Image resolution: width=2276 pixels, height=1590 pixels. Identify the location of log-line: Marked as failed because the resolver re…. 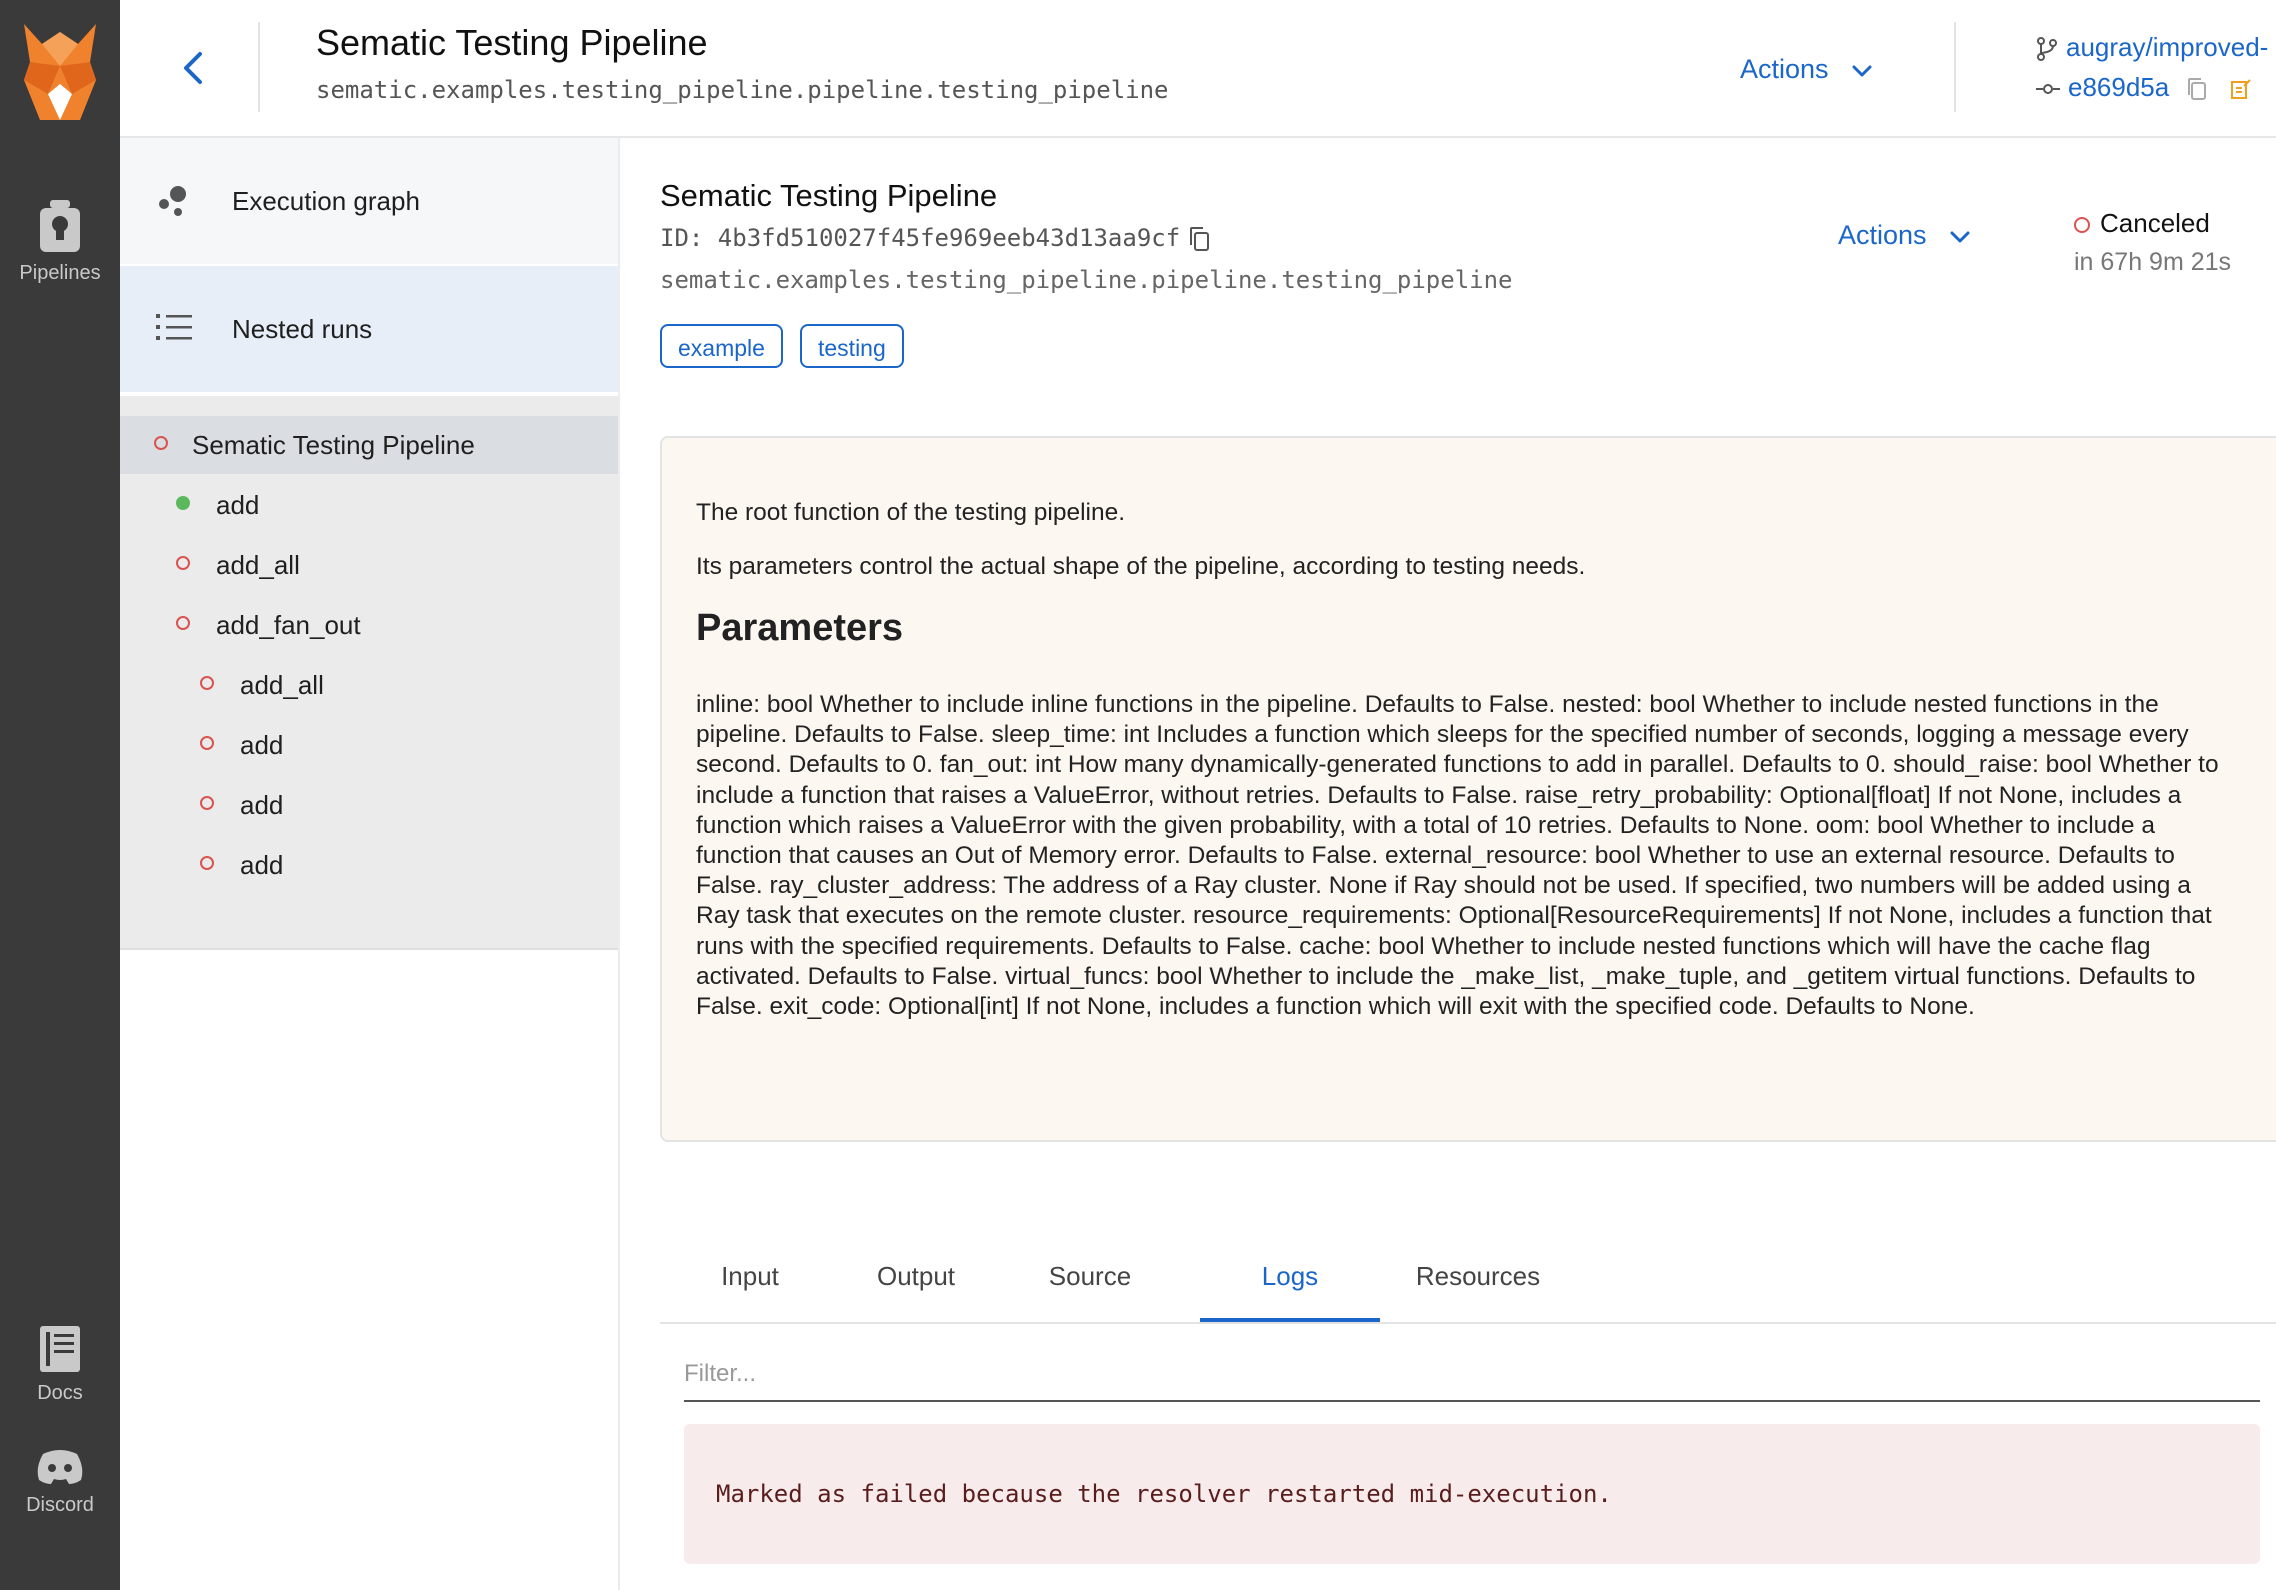
(1164, 1494).